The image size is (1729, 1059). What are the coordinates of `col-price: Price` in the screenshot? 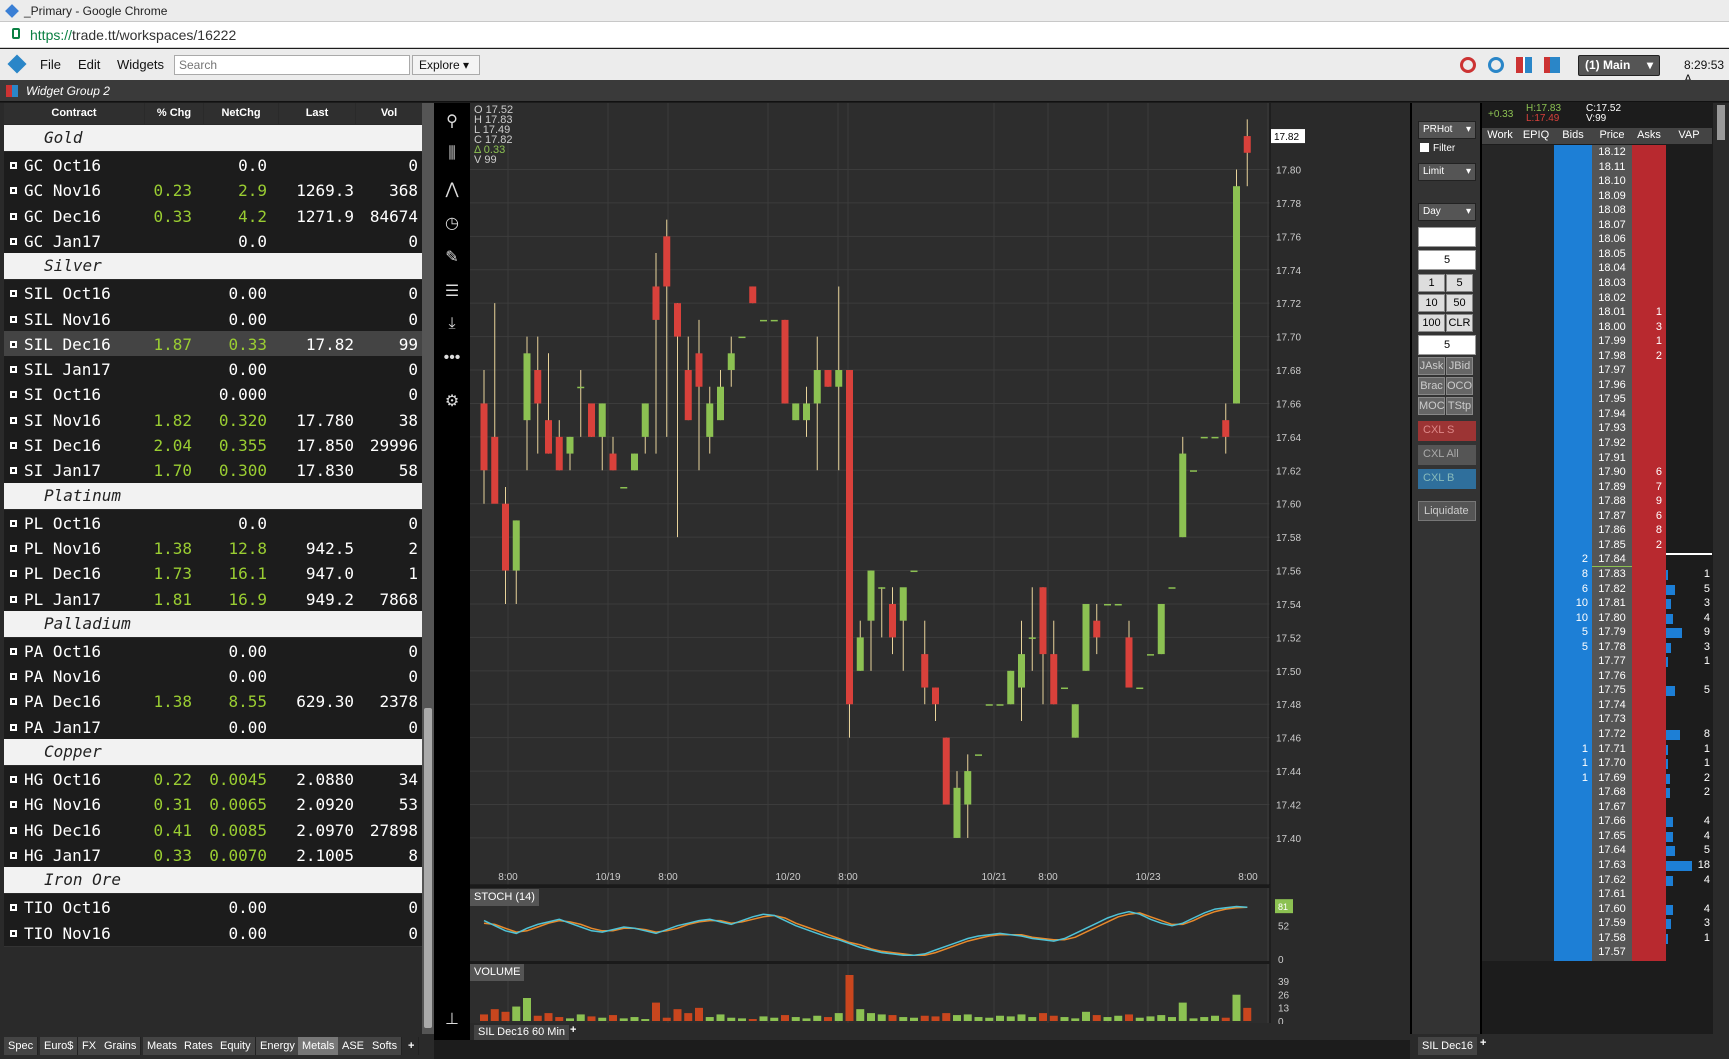 It's located at (1612, 136).